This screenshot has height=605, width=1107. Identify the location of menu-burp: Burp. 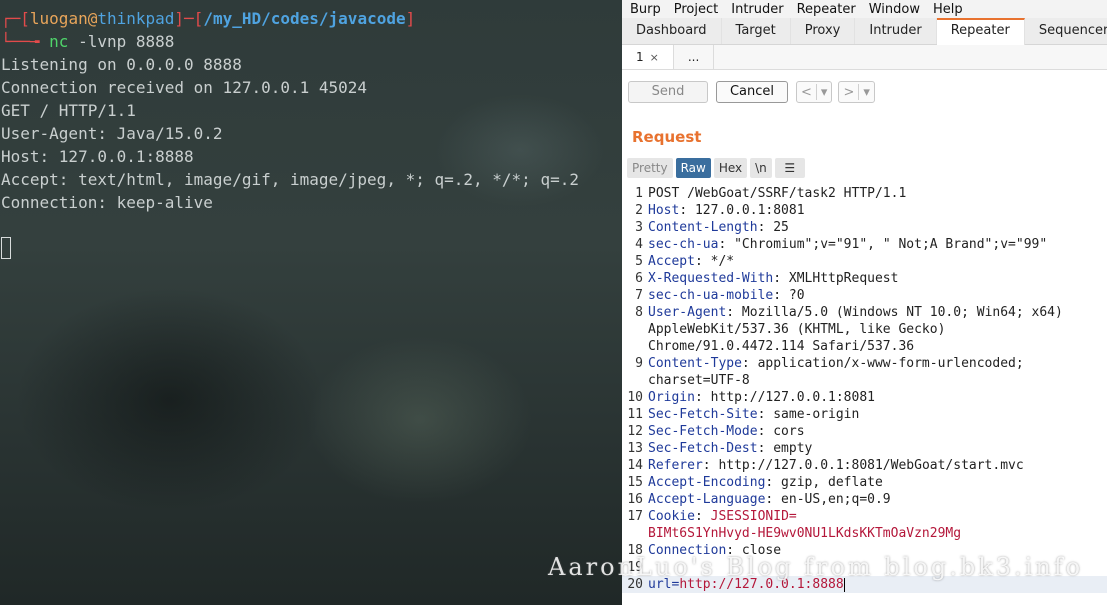
(645, 9).